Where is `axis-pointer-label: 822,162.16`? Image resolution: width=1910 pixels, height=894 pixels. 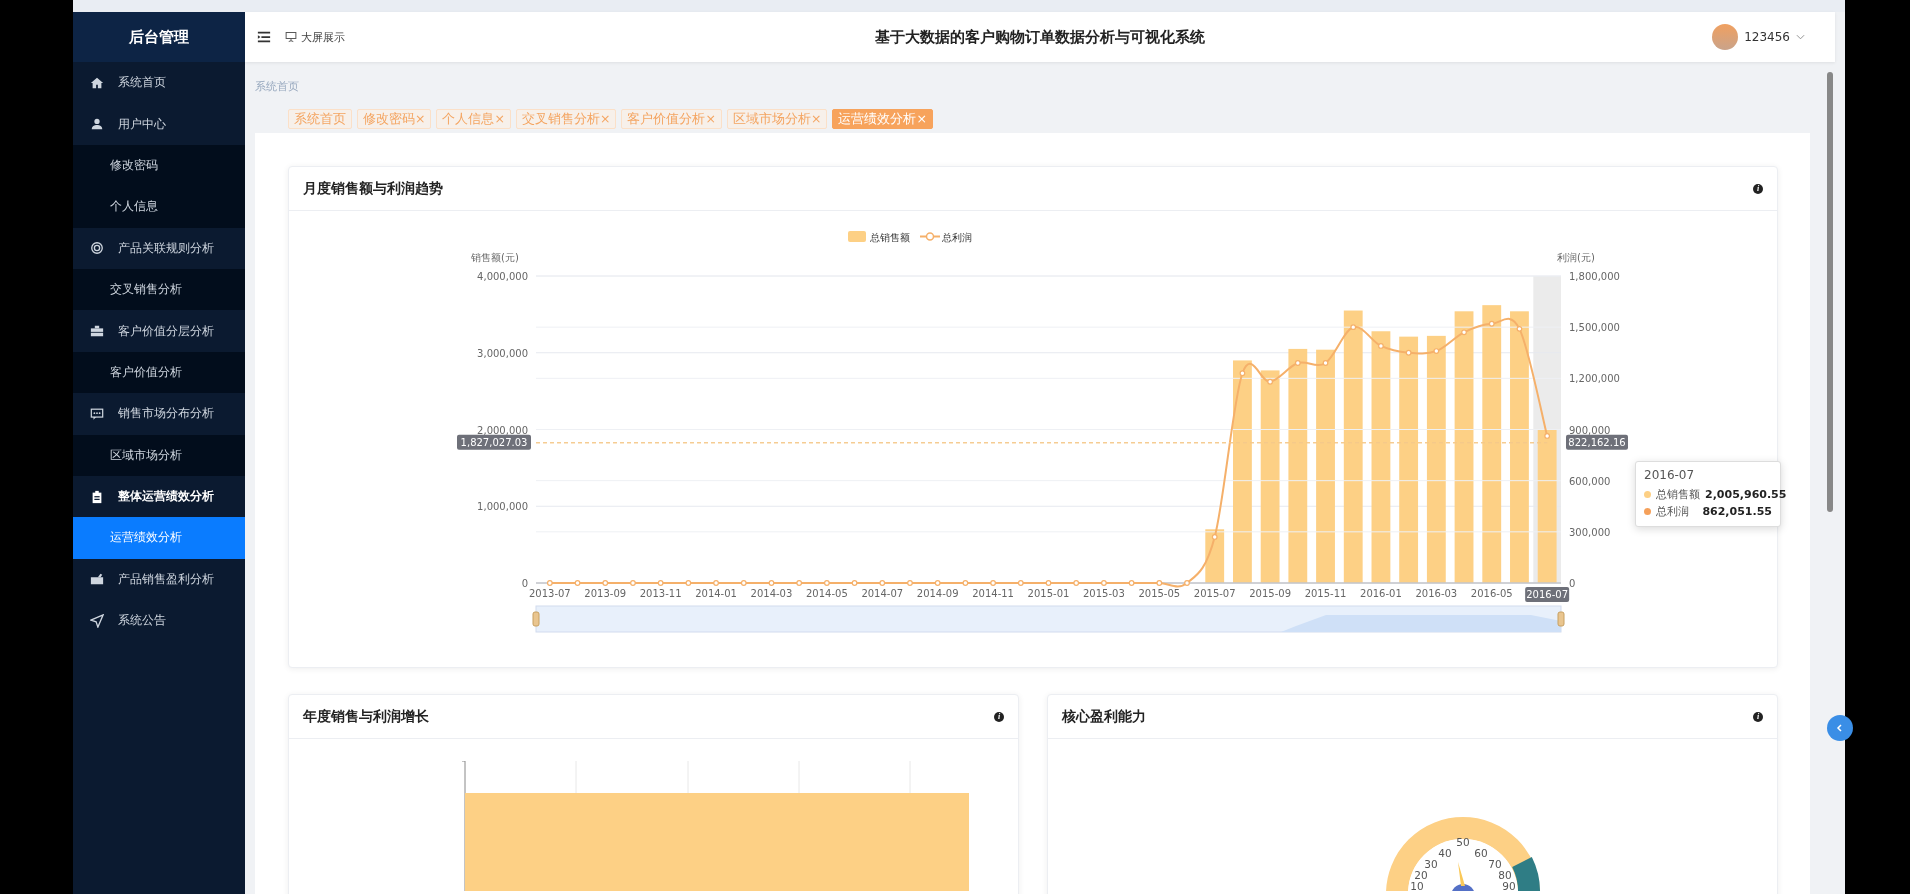 axis-pointer-label: 822,162.16 is located at coordinates (1597, 442).